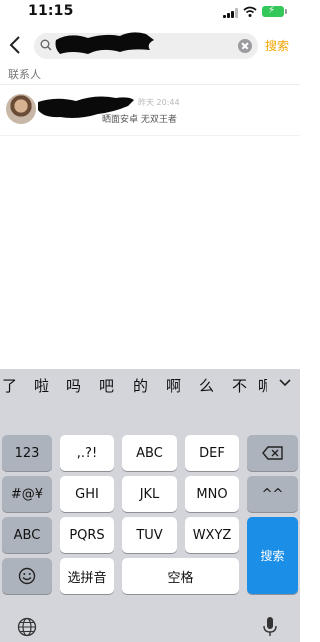 The height and width of the screenshot is (642, 320). What do you see at coordinates (277, 45) in the screenshot?
I see `search-button: 搜索` at bounding box center [277, 45].